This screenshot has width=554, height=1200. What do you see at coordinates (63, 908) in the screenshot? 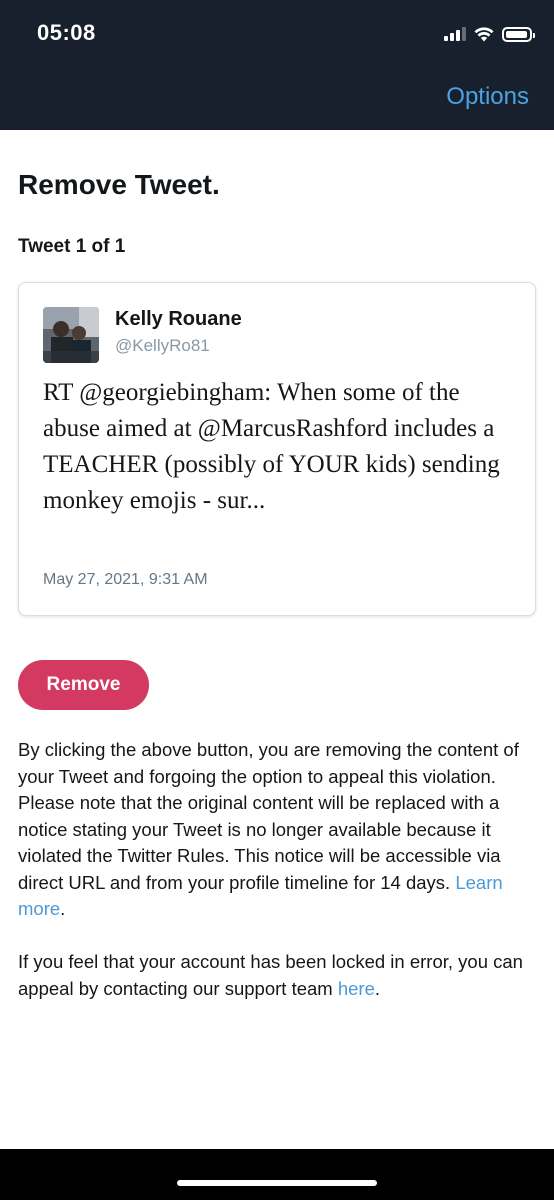
I see `disclaimer-trailing: .` at bounding box center [63, 908].